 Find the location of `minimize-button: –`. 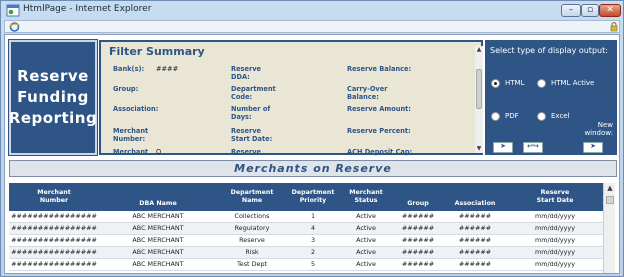

minimize-button: – is located at coordinates (571, 10).